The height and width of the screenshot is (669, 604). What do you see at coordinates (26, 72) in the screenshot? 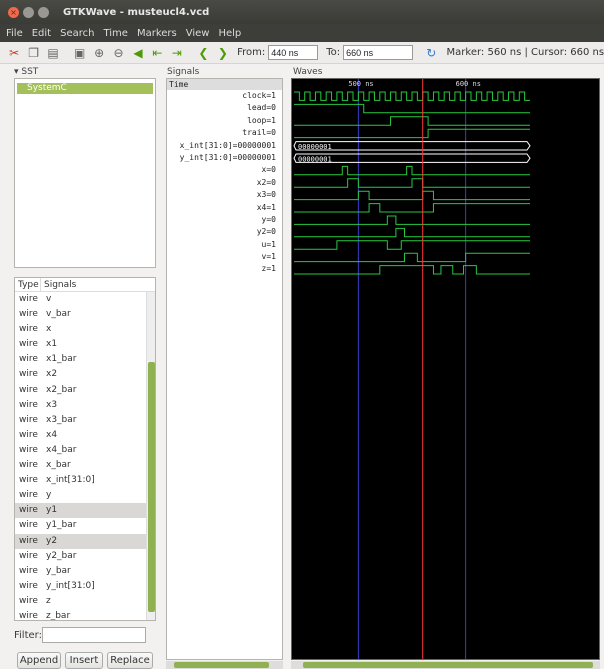
I see `sst-label: ▾ SST` at bounding box center [26, 72].